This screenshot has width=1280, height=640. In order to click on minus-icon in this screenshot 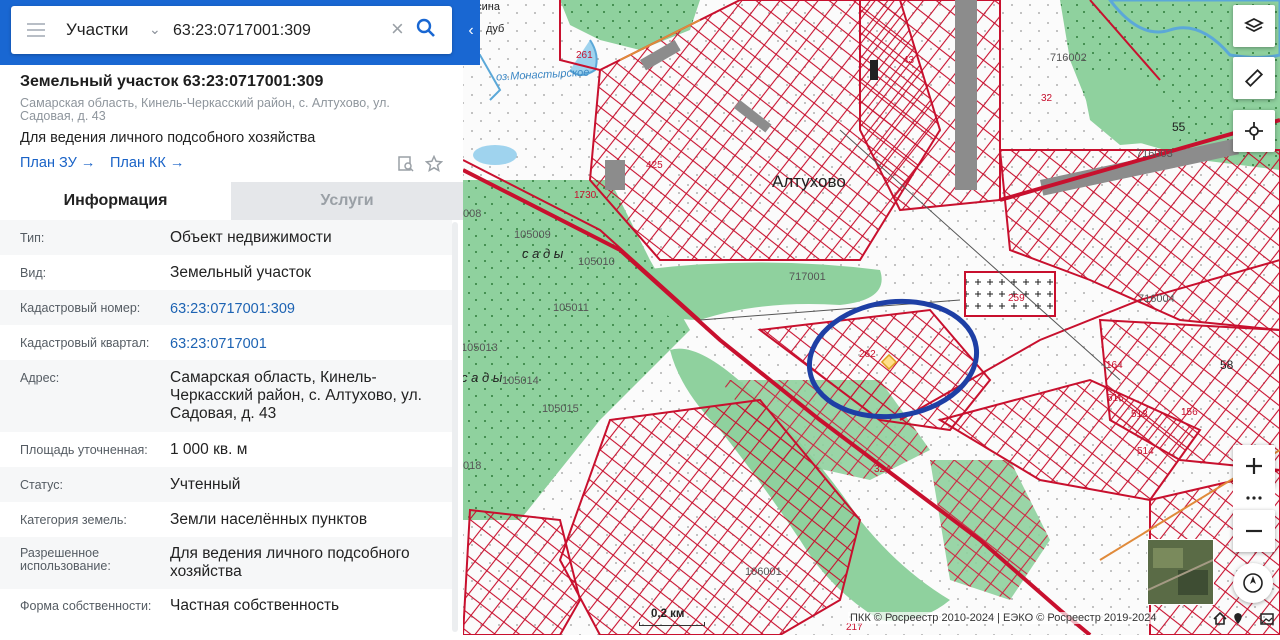, I will do `click(1254, 531)`.